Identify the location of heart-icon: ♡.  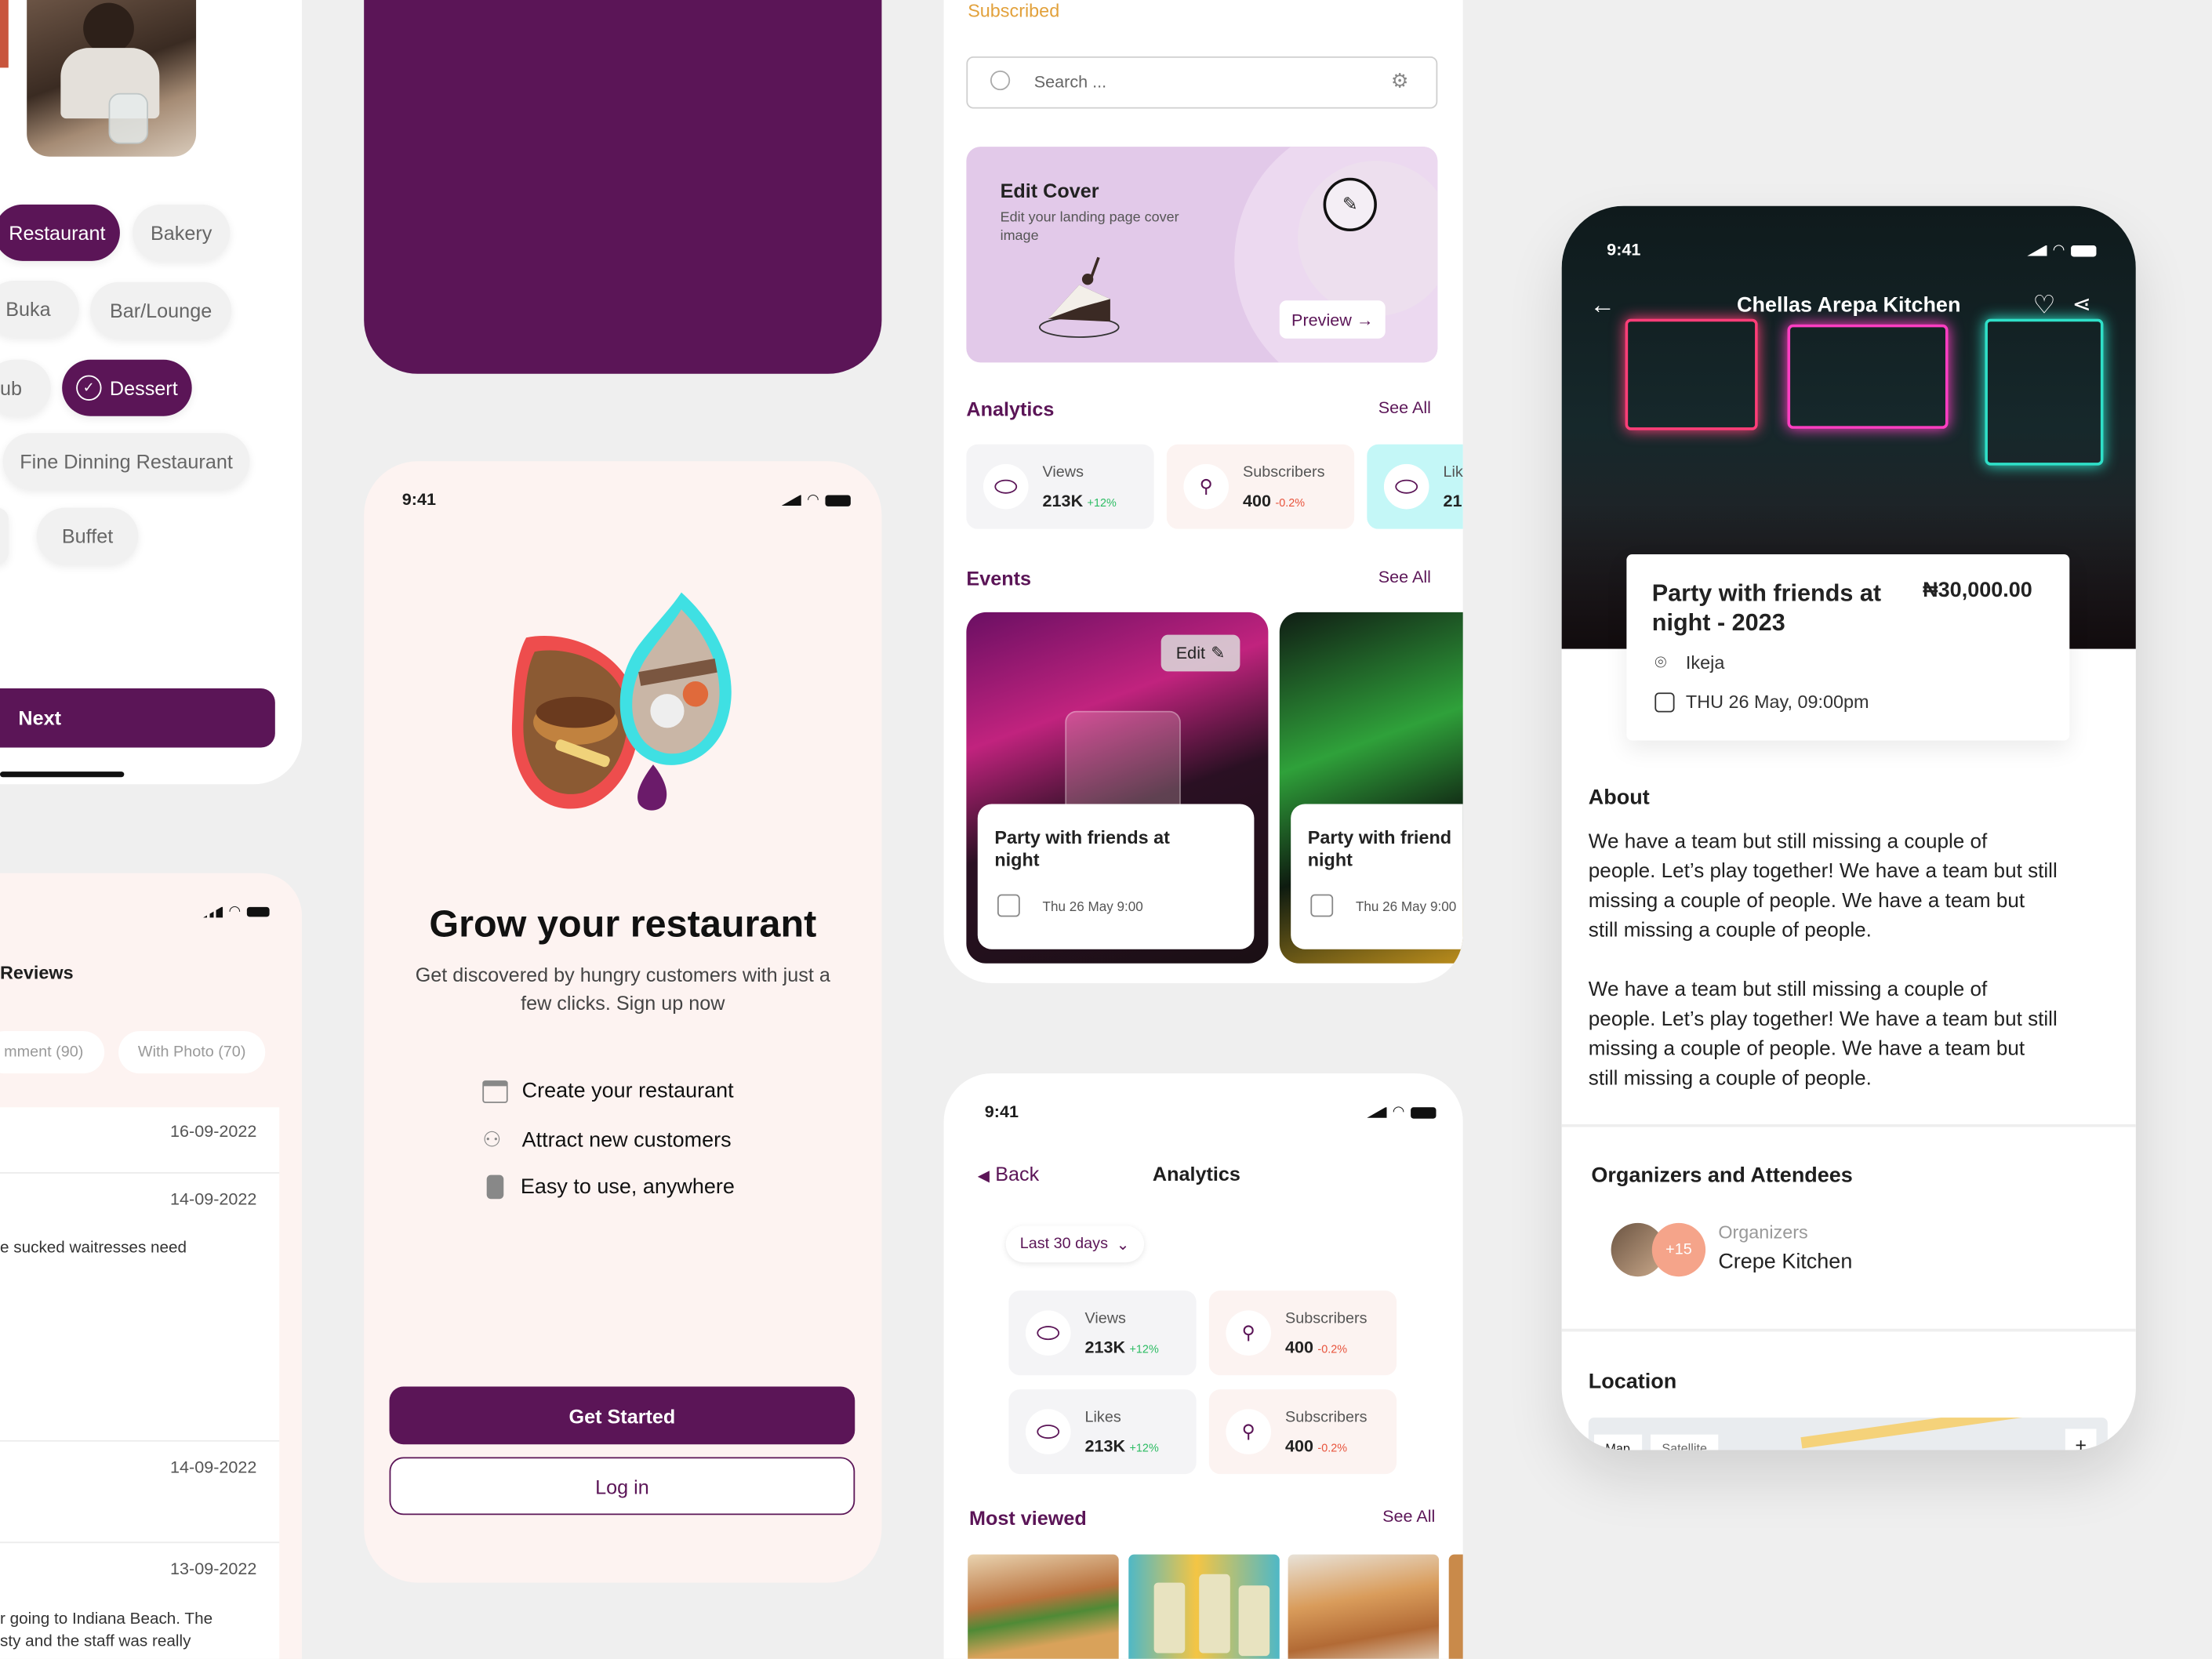
(2044, 306).